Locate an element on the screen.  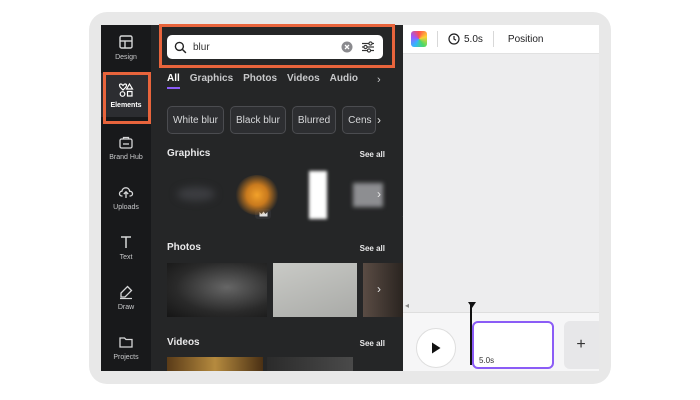
chips-next-icon: › is located at coordinates (379, 120).